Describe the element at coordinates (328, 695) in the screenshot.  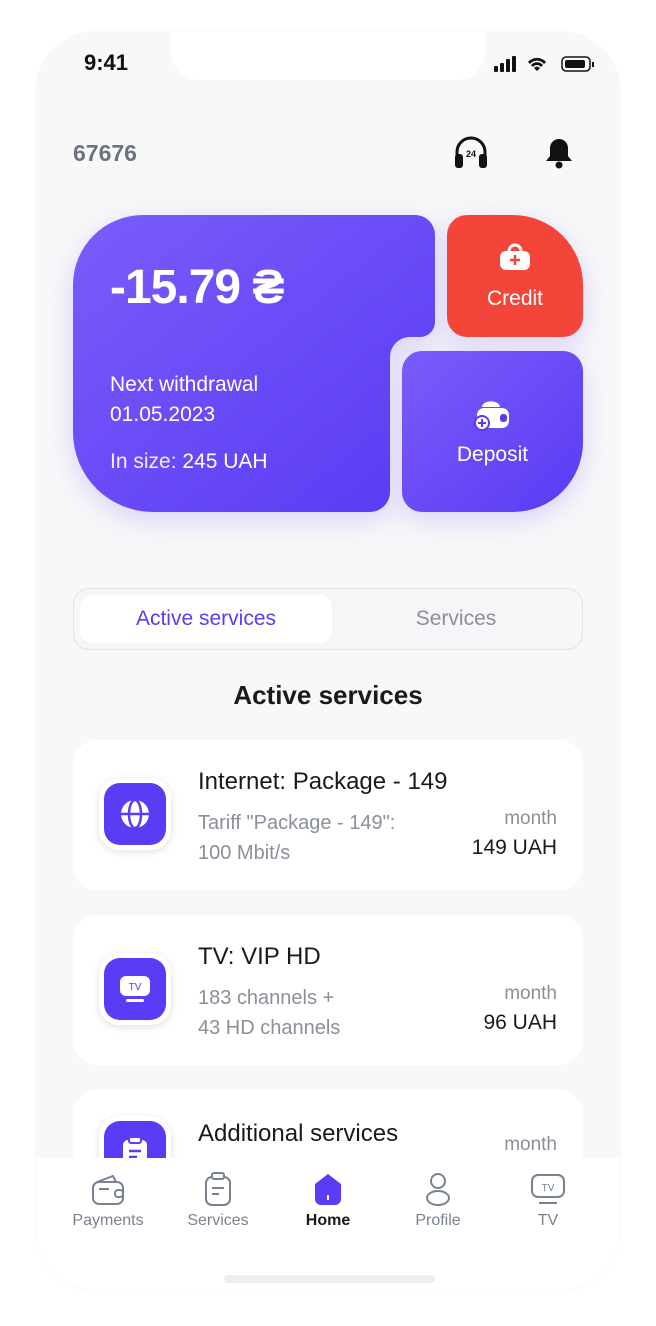
I see `section-title: Active services` at that location.